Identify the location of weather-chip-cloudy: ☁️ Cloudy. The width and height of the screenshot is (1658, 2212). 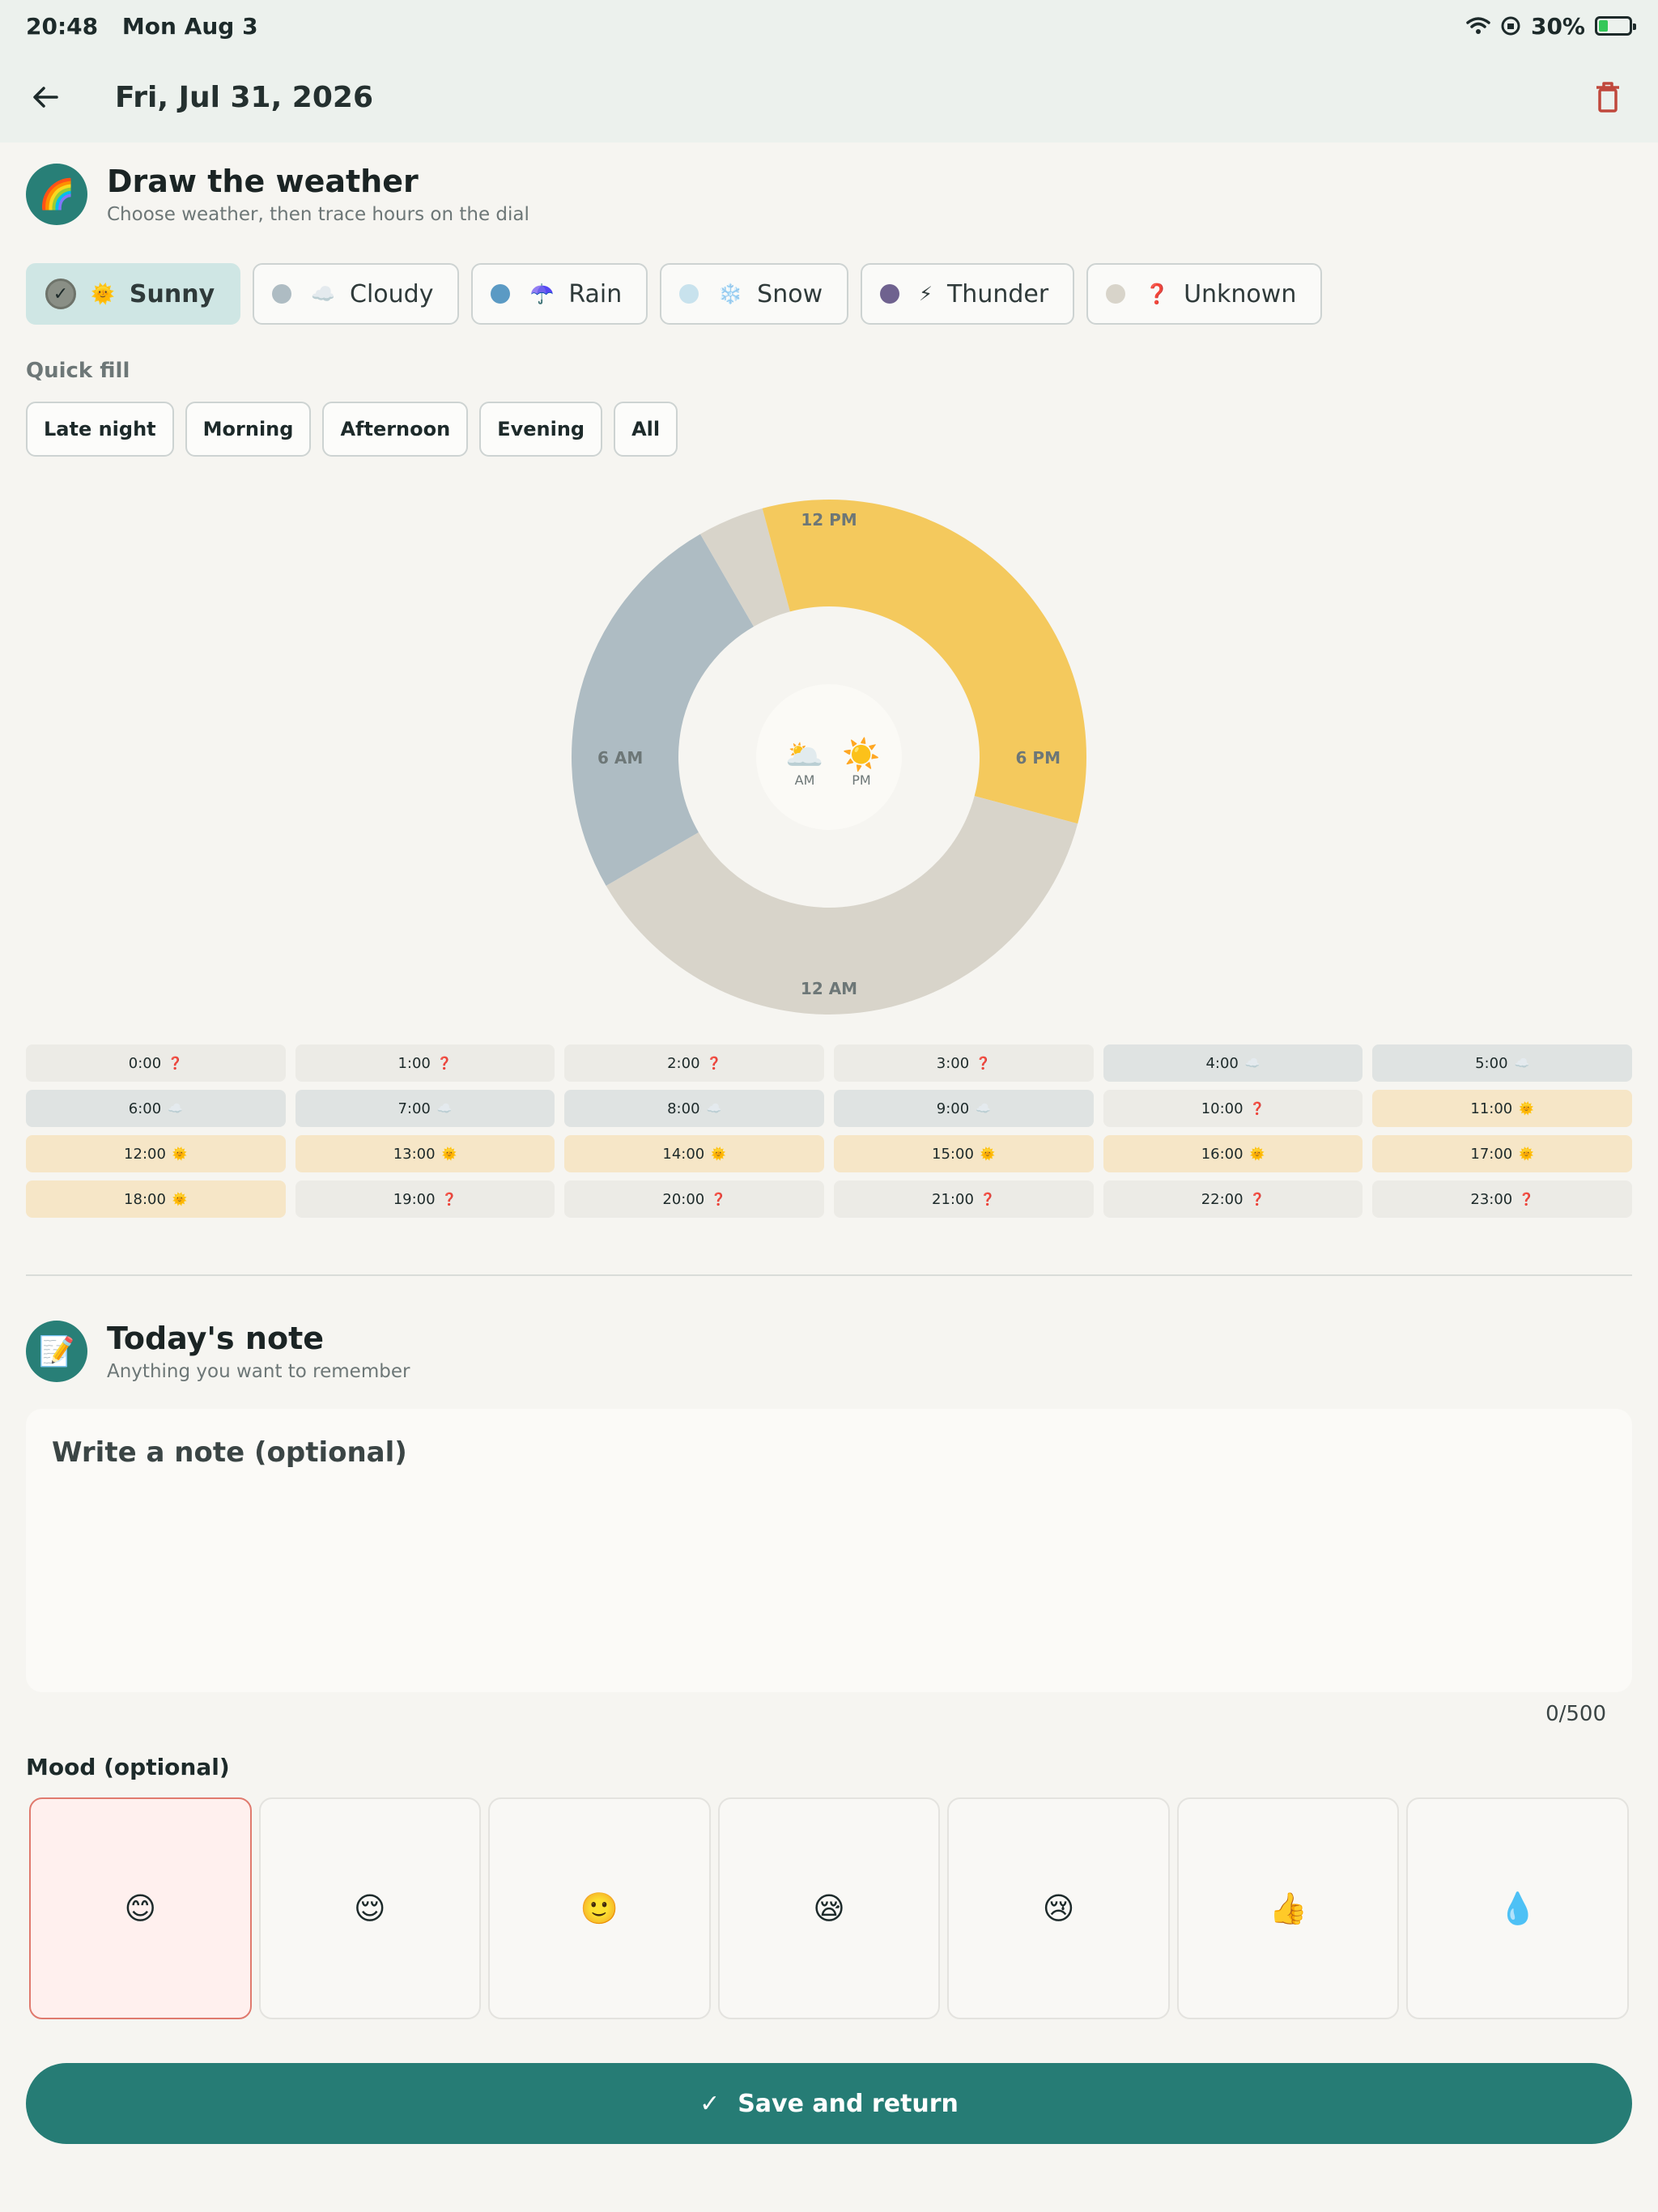
(356, 294).